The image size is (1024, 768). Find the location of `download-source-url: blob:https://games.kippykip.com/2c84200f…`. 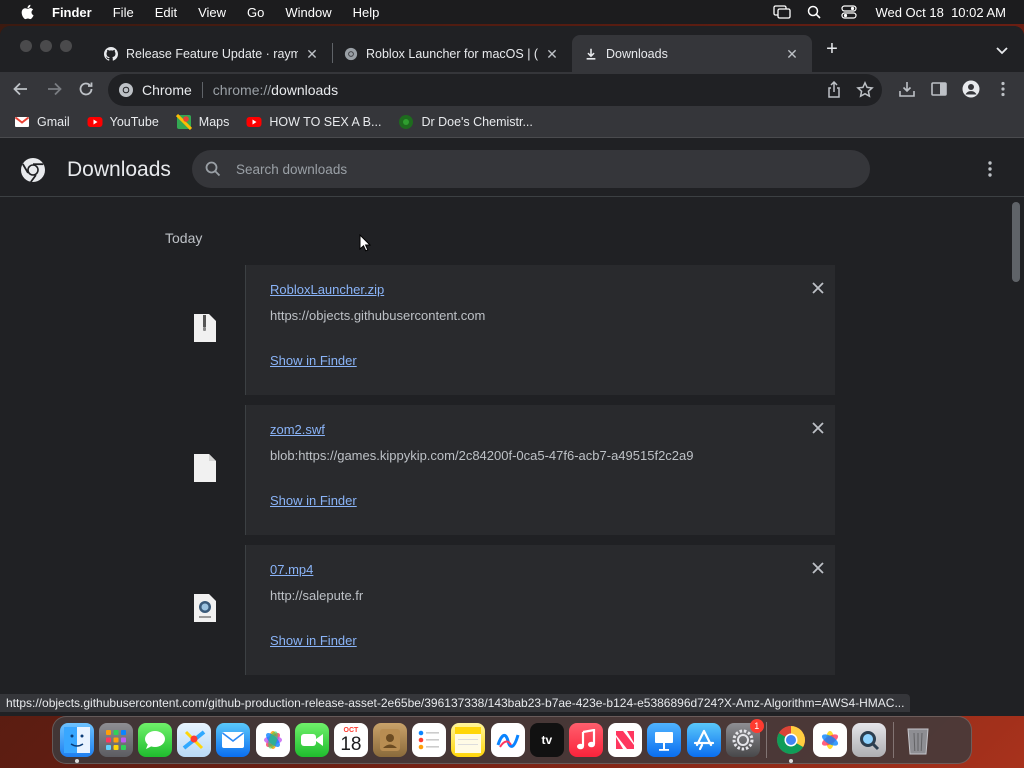

download-source-url: blob:https://games.kippykip.com/2c84200f… is located at coordinates (482, 455).